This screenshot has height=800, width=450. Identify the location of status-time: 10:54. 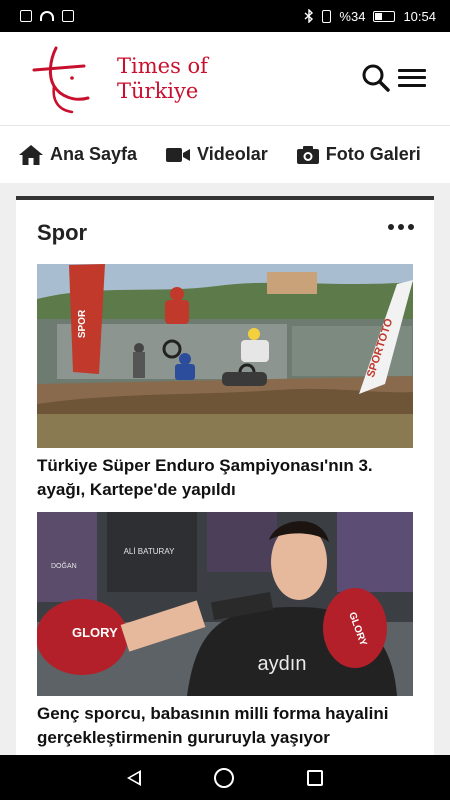
(419, 16).